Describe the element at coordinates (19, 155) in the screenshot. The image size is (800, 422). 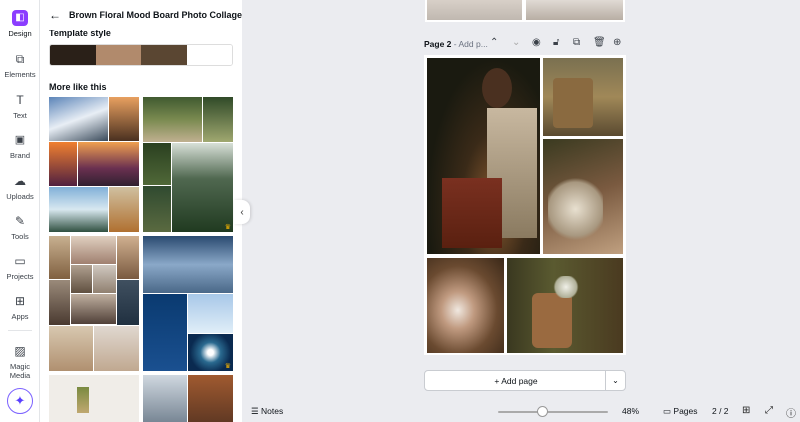
I see `rail-item-label: Brand` at that location.